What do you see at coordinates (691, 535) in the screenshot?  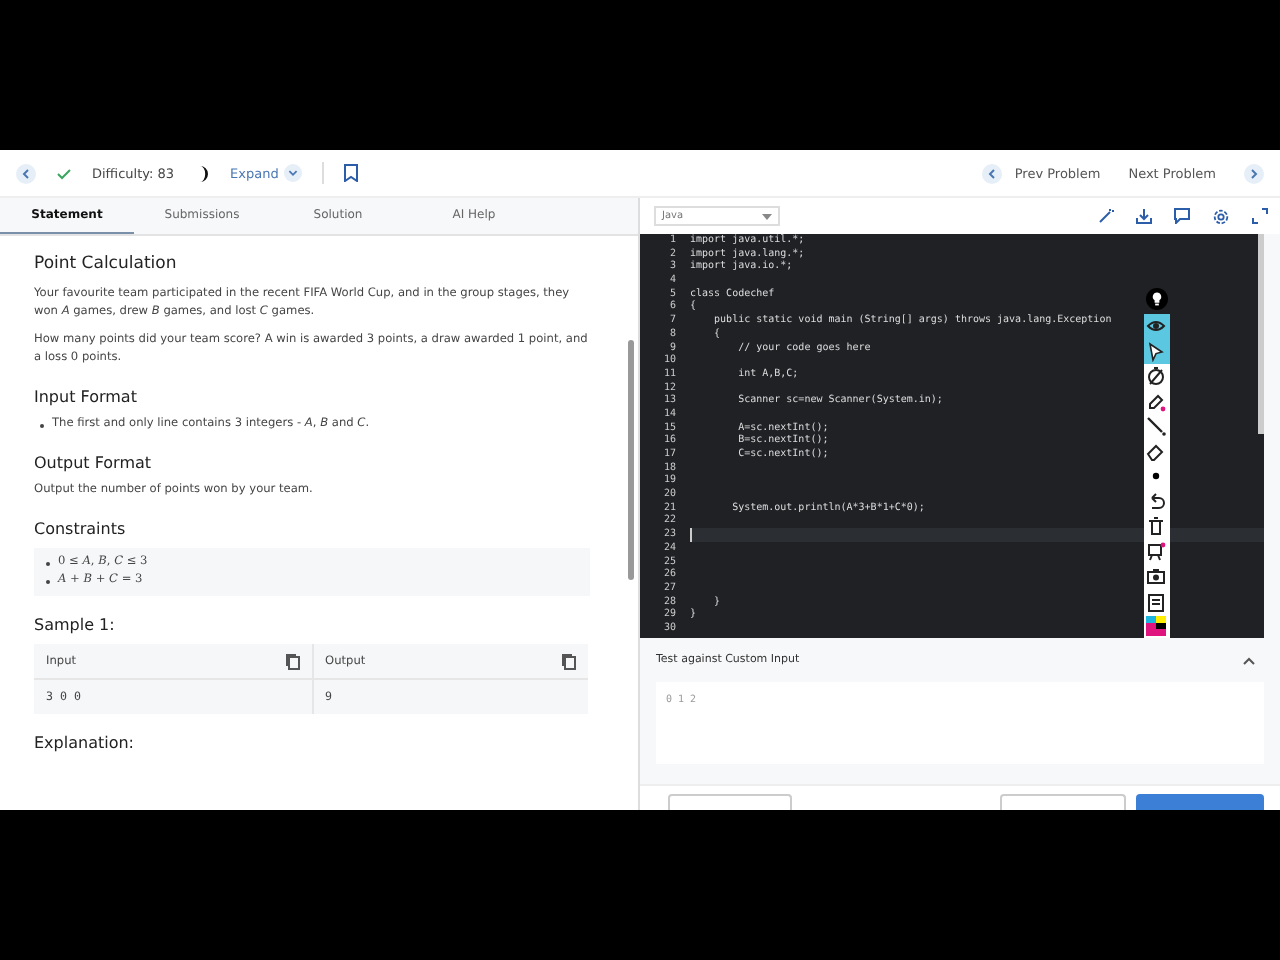 I see `text-cursor` at bounding box center [691, 535].